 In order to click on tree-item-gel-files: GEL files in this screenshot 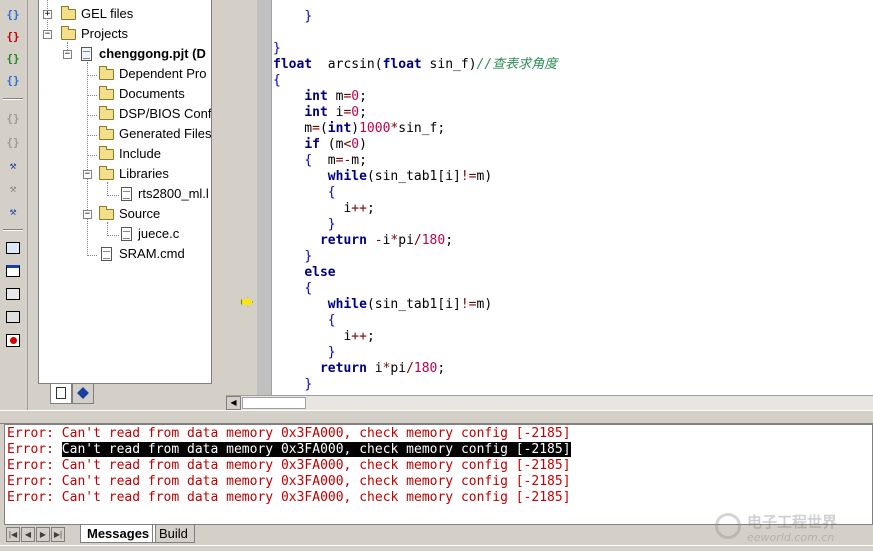, I will do `click(107, 14)`.